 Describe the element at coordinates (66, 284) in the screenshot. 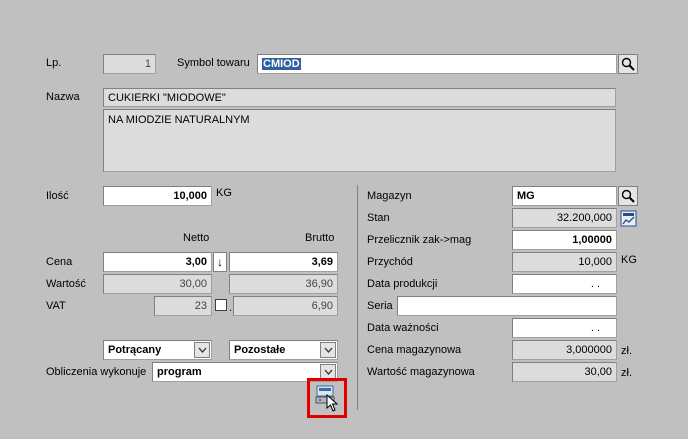

I see `wartosc-label: Wartość` at that location.